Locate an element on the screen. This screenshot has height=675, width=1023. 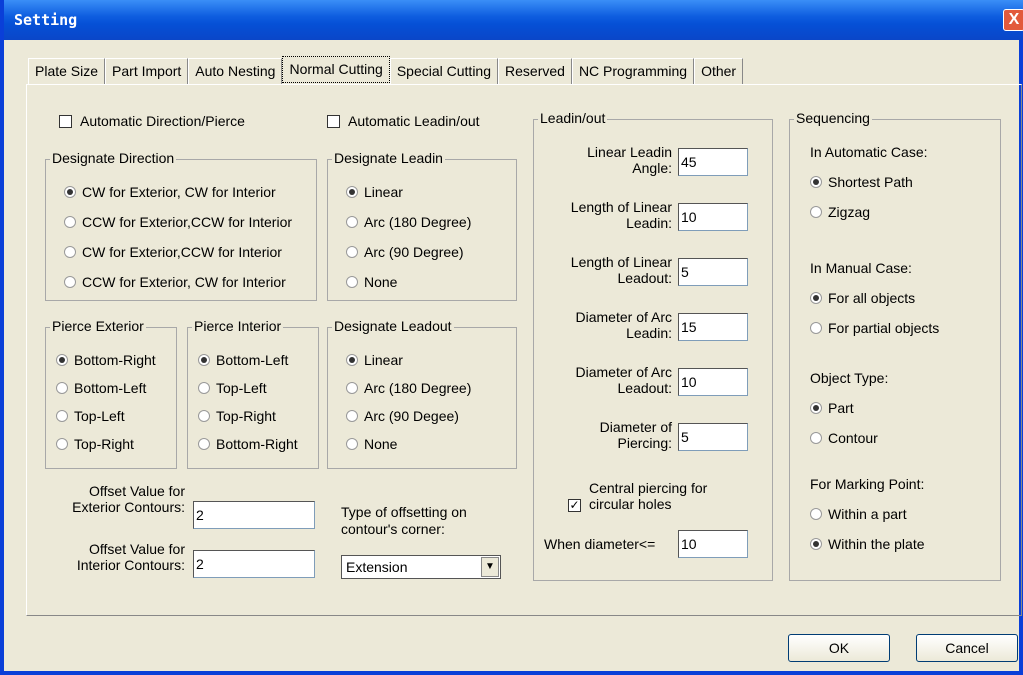
ok-button: OK is located at coordinates (839, 648).